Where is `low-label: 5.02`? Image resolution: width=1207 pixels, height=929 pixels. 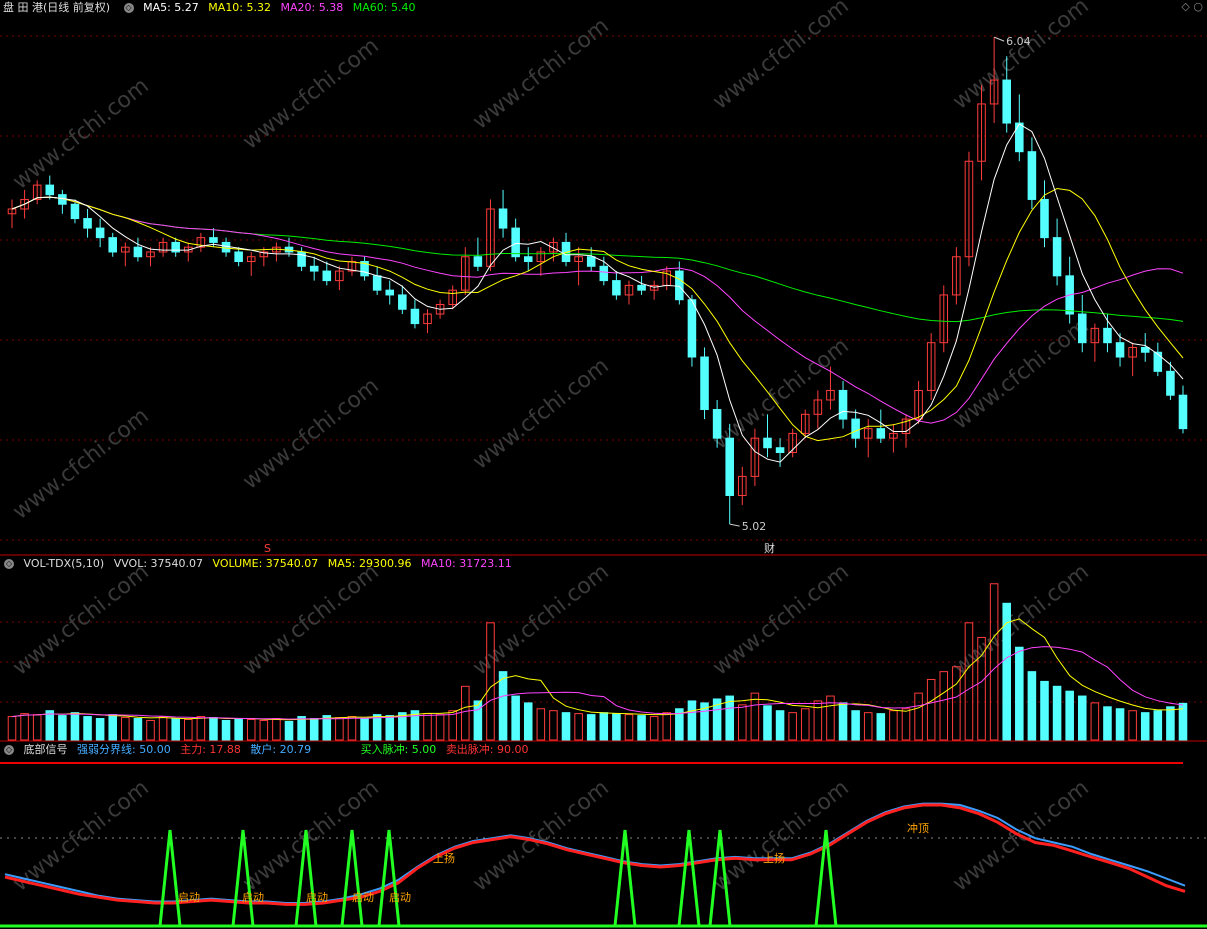 low-label: 5.02 is located at coordinates (754, 526).